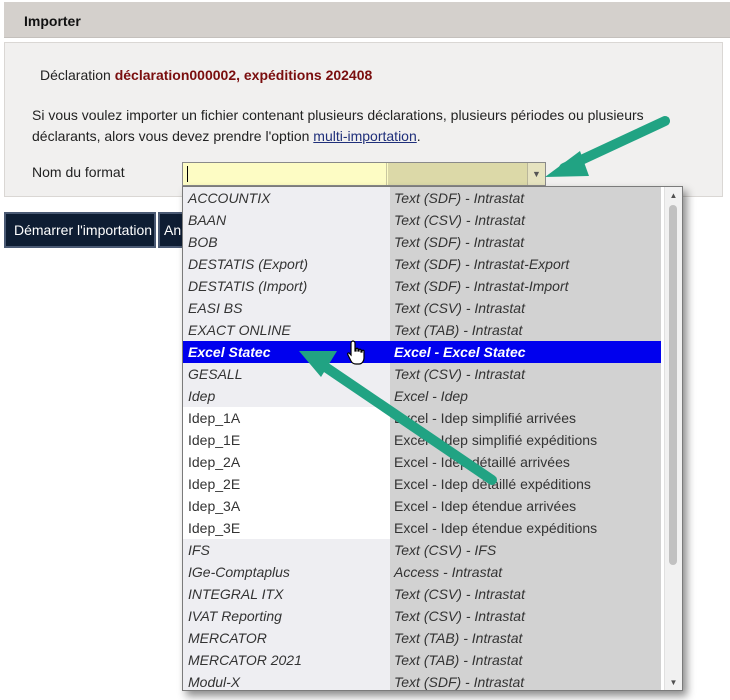 Image resolution: width=730 pixels, height=700 pixels. I want to click on dropdown-option: EASI BS Text (CSV) - Intrastat, so click(422, 308).